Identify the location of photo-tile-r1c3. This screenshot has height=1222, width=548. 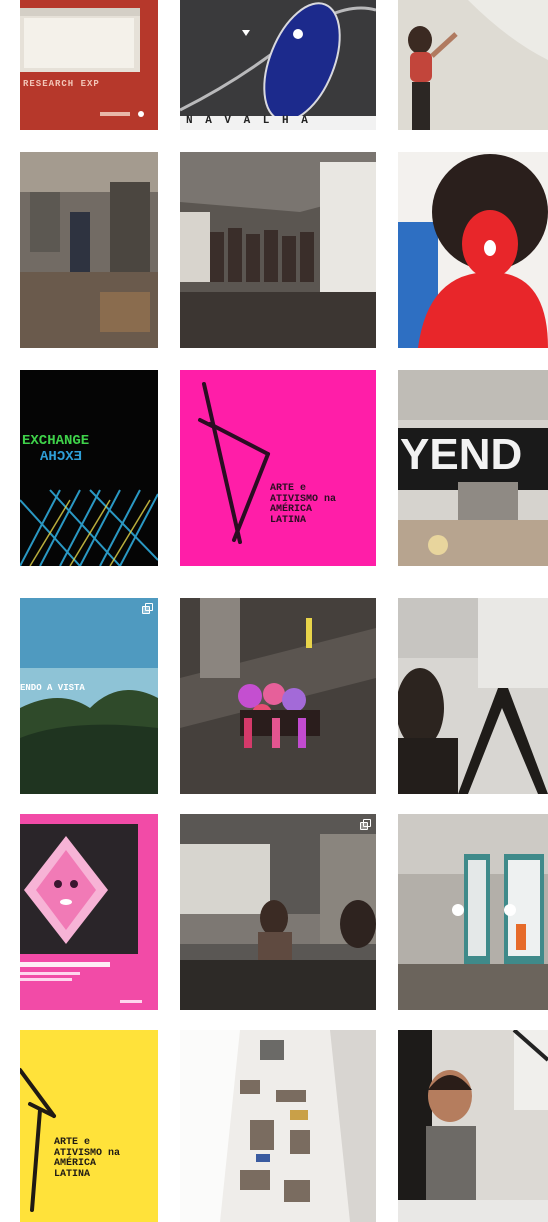
(473, 65).